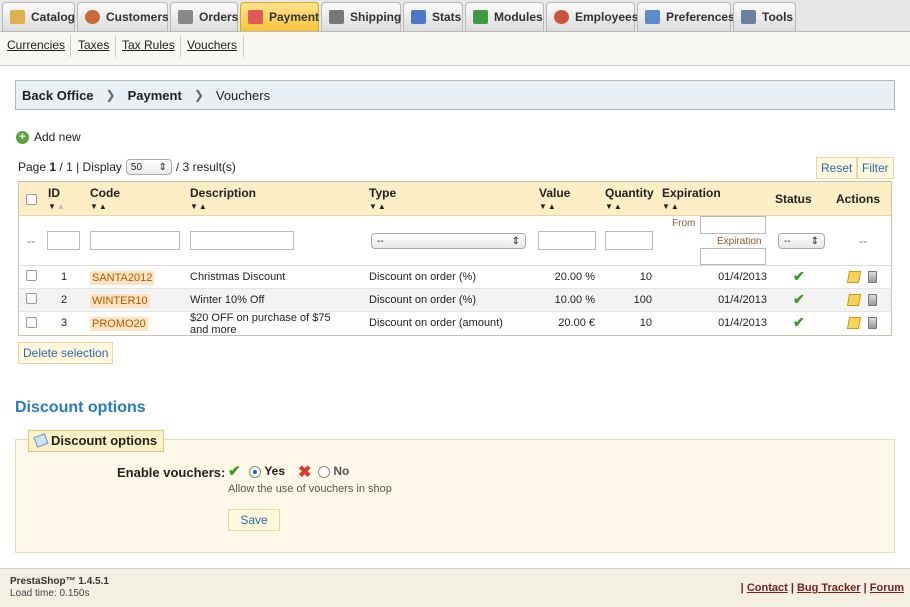 The height and width of the screenshot is (607, 910). What do you see at coordinates (875, 168) in the screenshot?
I see `filter-button: Filter` at bounding box center [875, 168].